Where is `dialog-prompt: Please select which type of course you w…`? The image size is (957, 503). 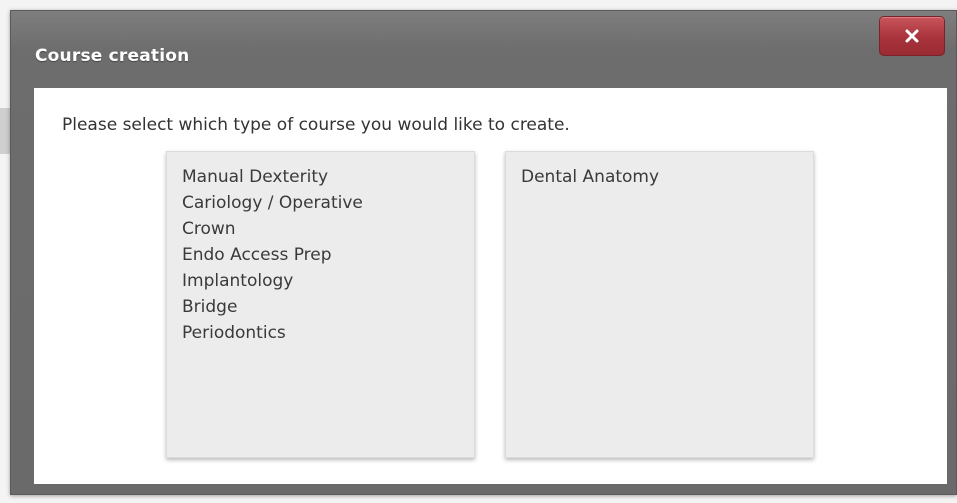
dialog-prompt: Please select which type of course you w… is located at coordinates (316, 125).